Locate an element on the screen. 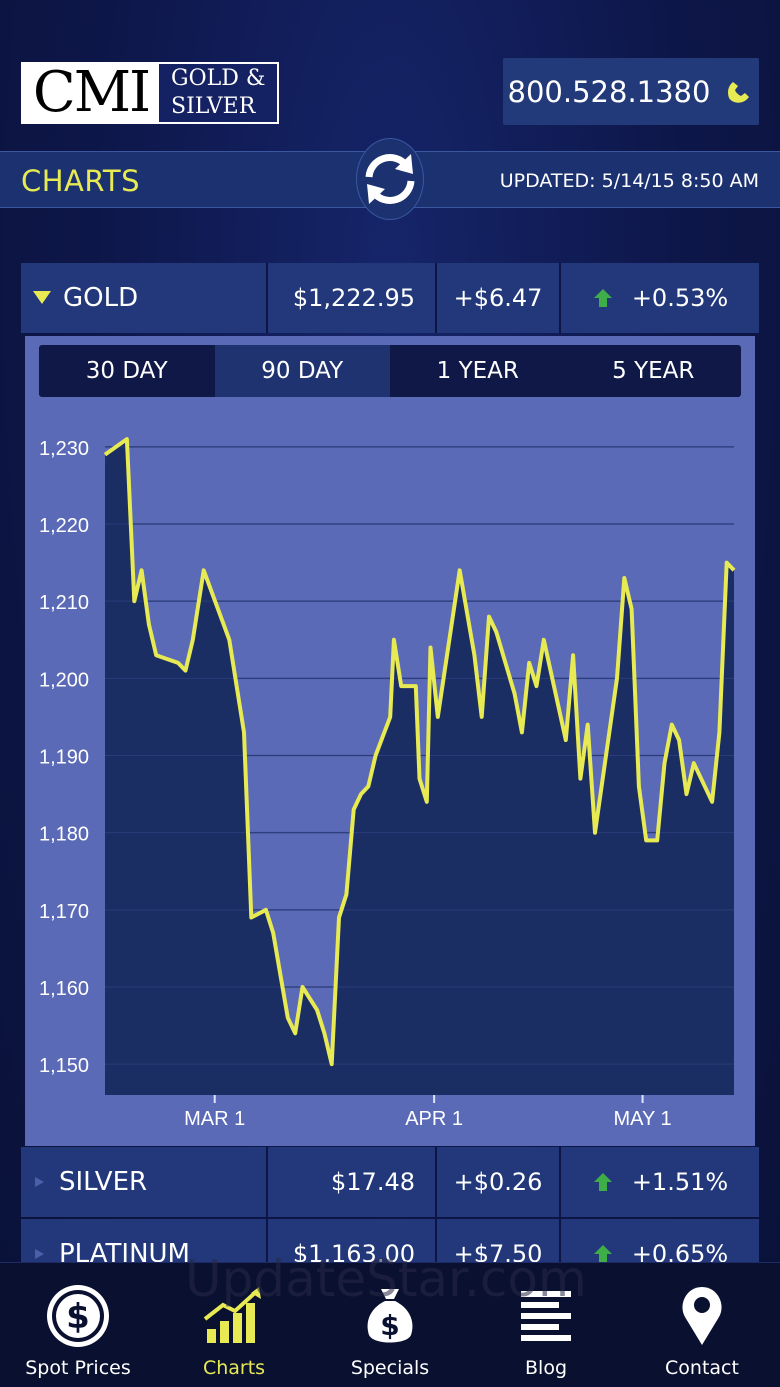 This screenshot has height=1387, width=780. refresh-icon is located at coordinates (390, 179).